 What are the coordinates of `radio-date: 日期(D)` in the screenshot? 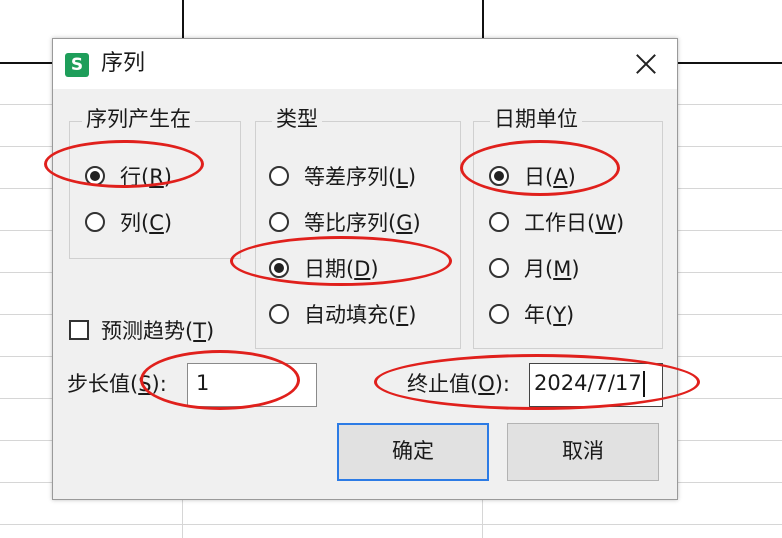 It's located at (324, 268).